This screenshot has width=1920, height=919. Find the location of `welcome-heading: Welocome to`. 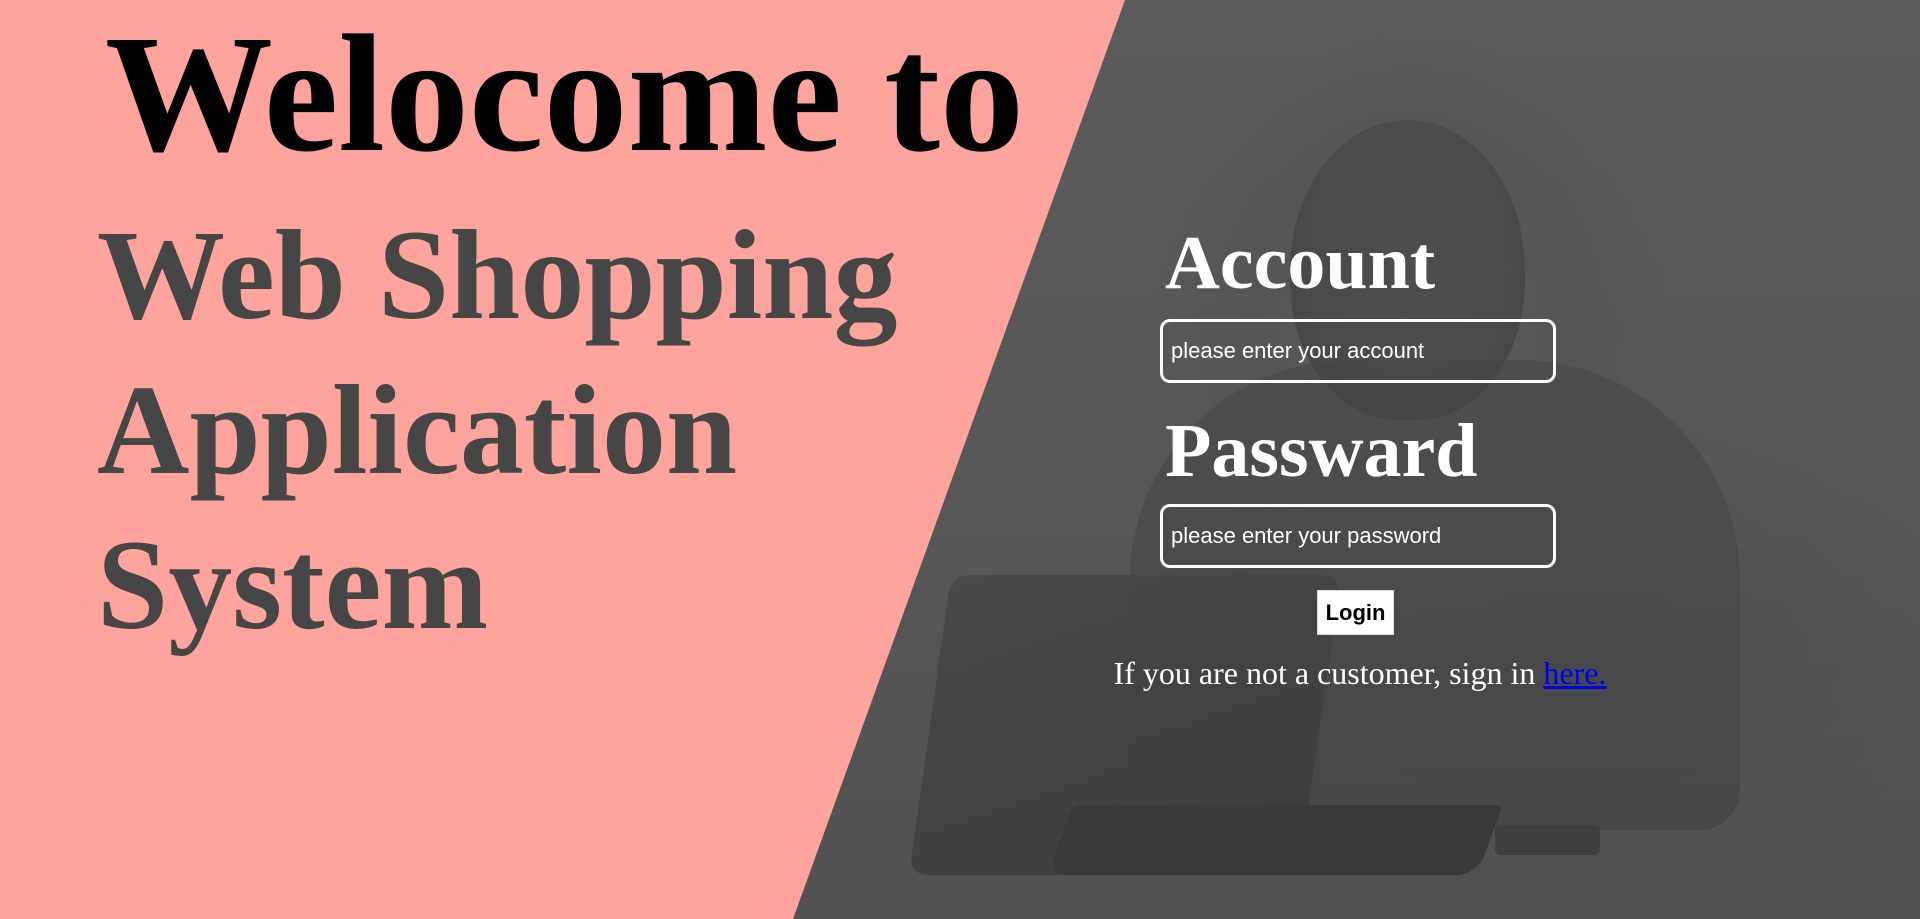

welcome-heading: Welocome to is located at coordinates (564, 94).